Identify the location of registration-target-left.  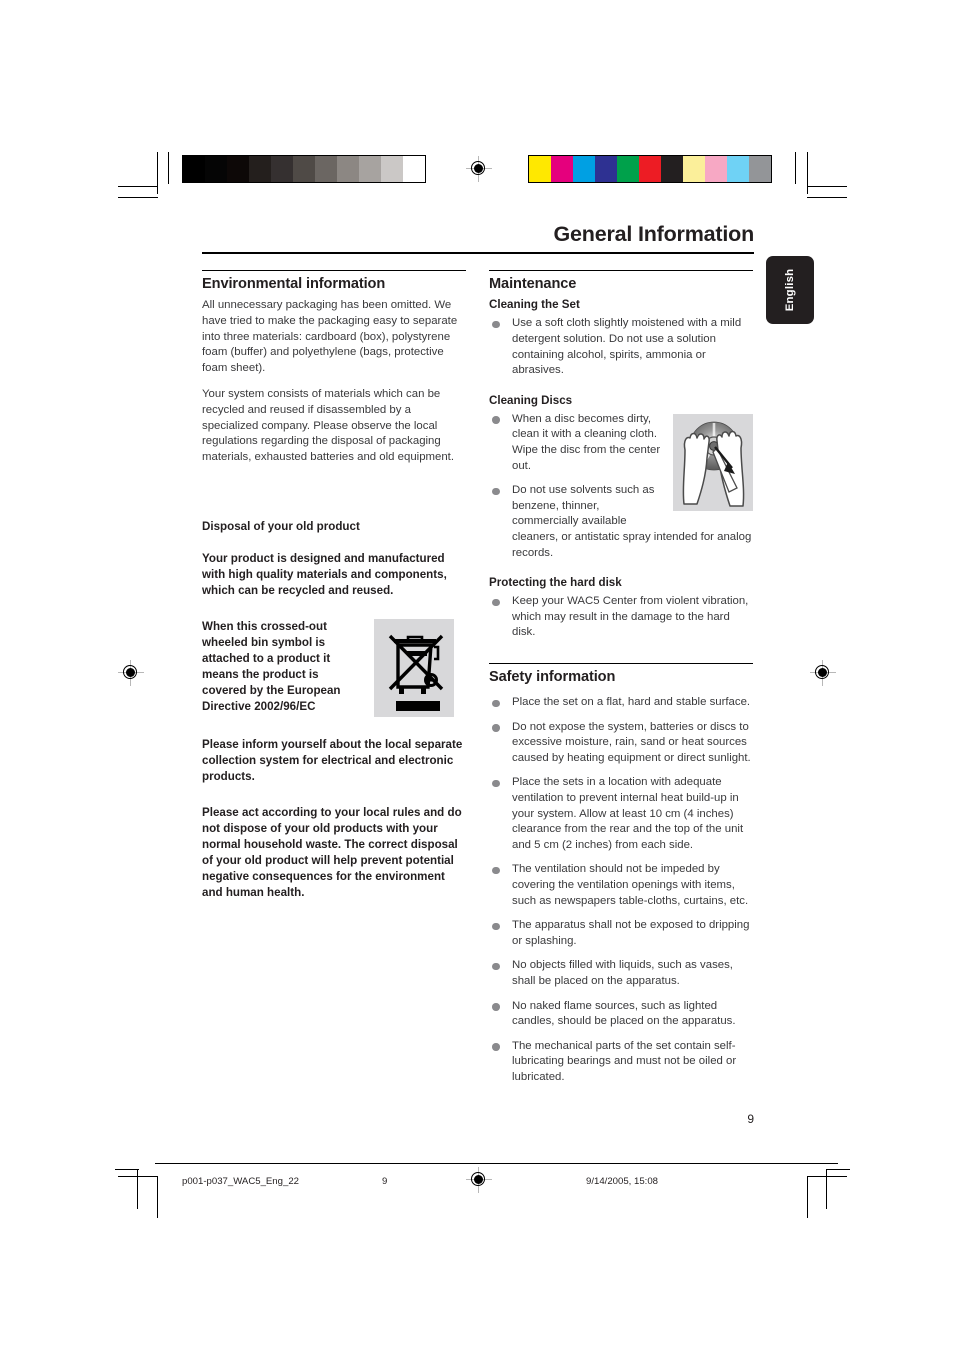
(131, 673).